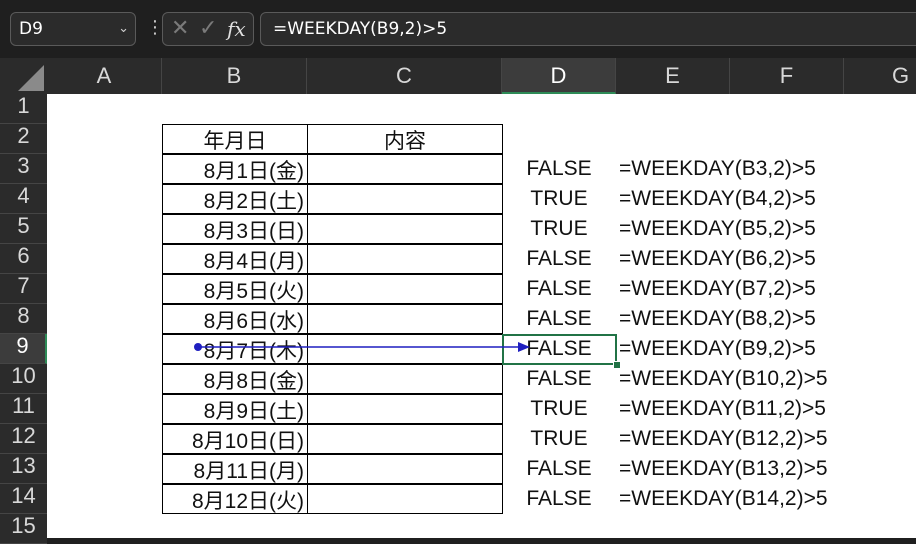 The image size is (916, 544). Describe the element at coordinates (524, 347) in the screenshot. I see `trace-arrow-head` at that location.